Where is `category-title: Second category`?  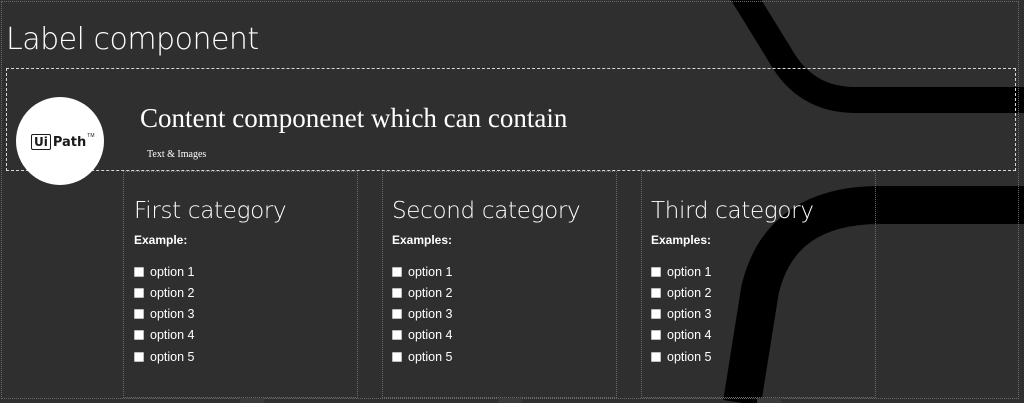 category-title: Second category is located at coordinates (486, 211).